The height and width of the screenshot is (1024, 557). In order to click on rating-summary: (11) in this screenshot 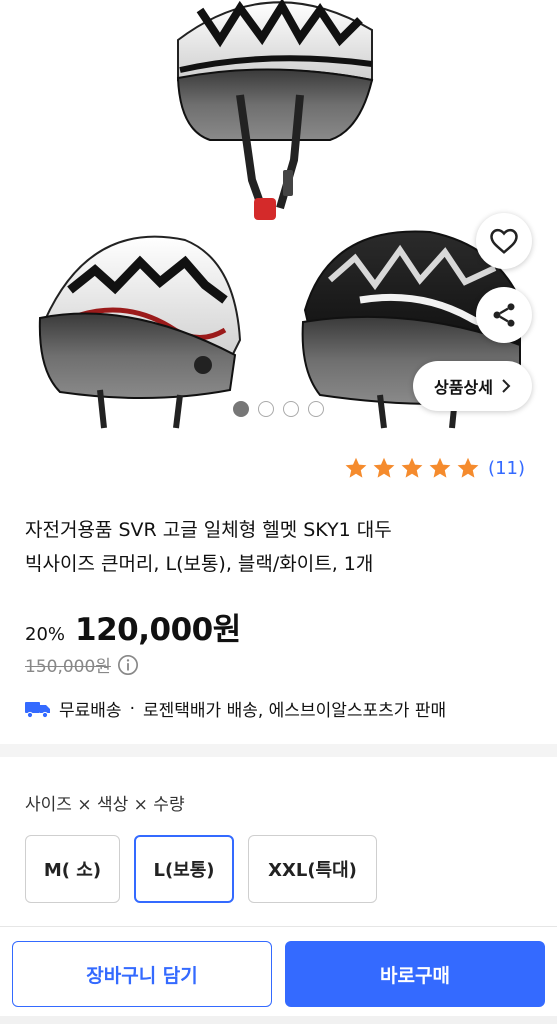, I will do `click(434, 468)`.